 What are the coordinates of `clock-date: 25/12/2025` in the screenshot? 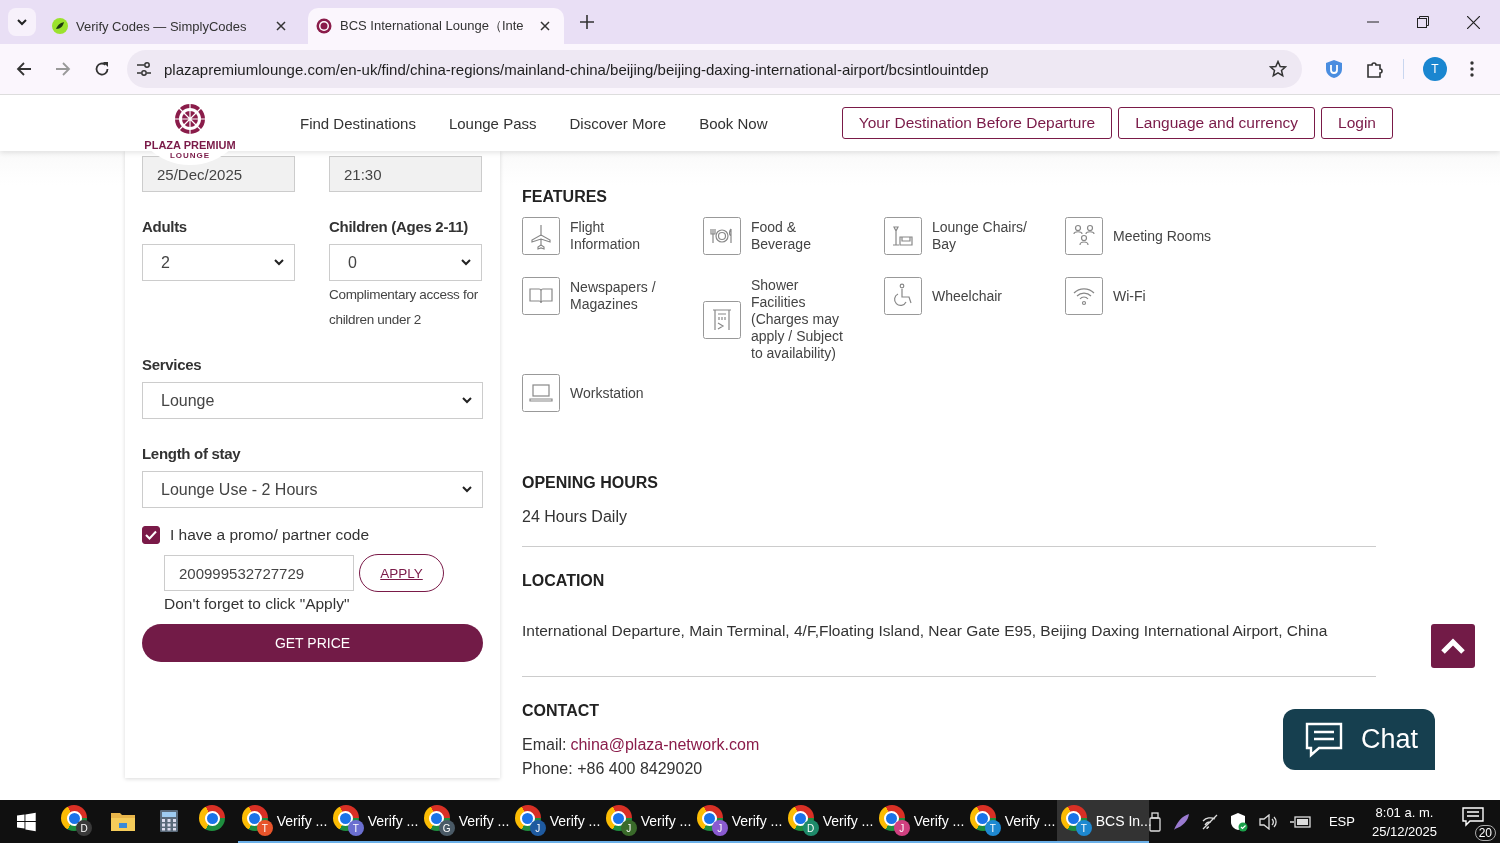 It's located at (1404, 831).